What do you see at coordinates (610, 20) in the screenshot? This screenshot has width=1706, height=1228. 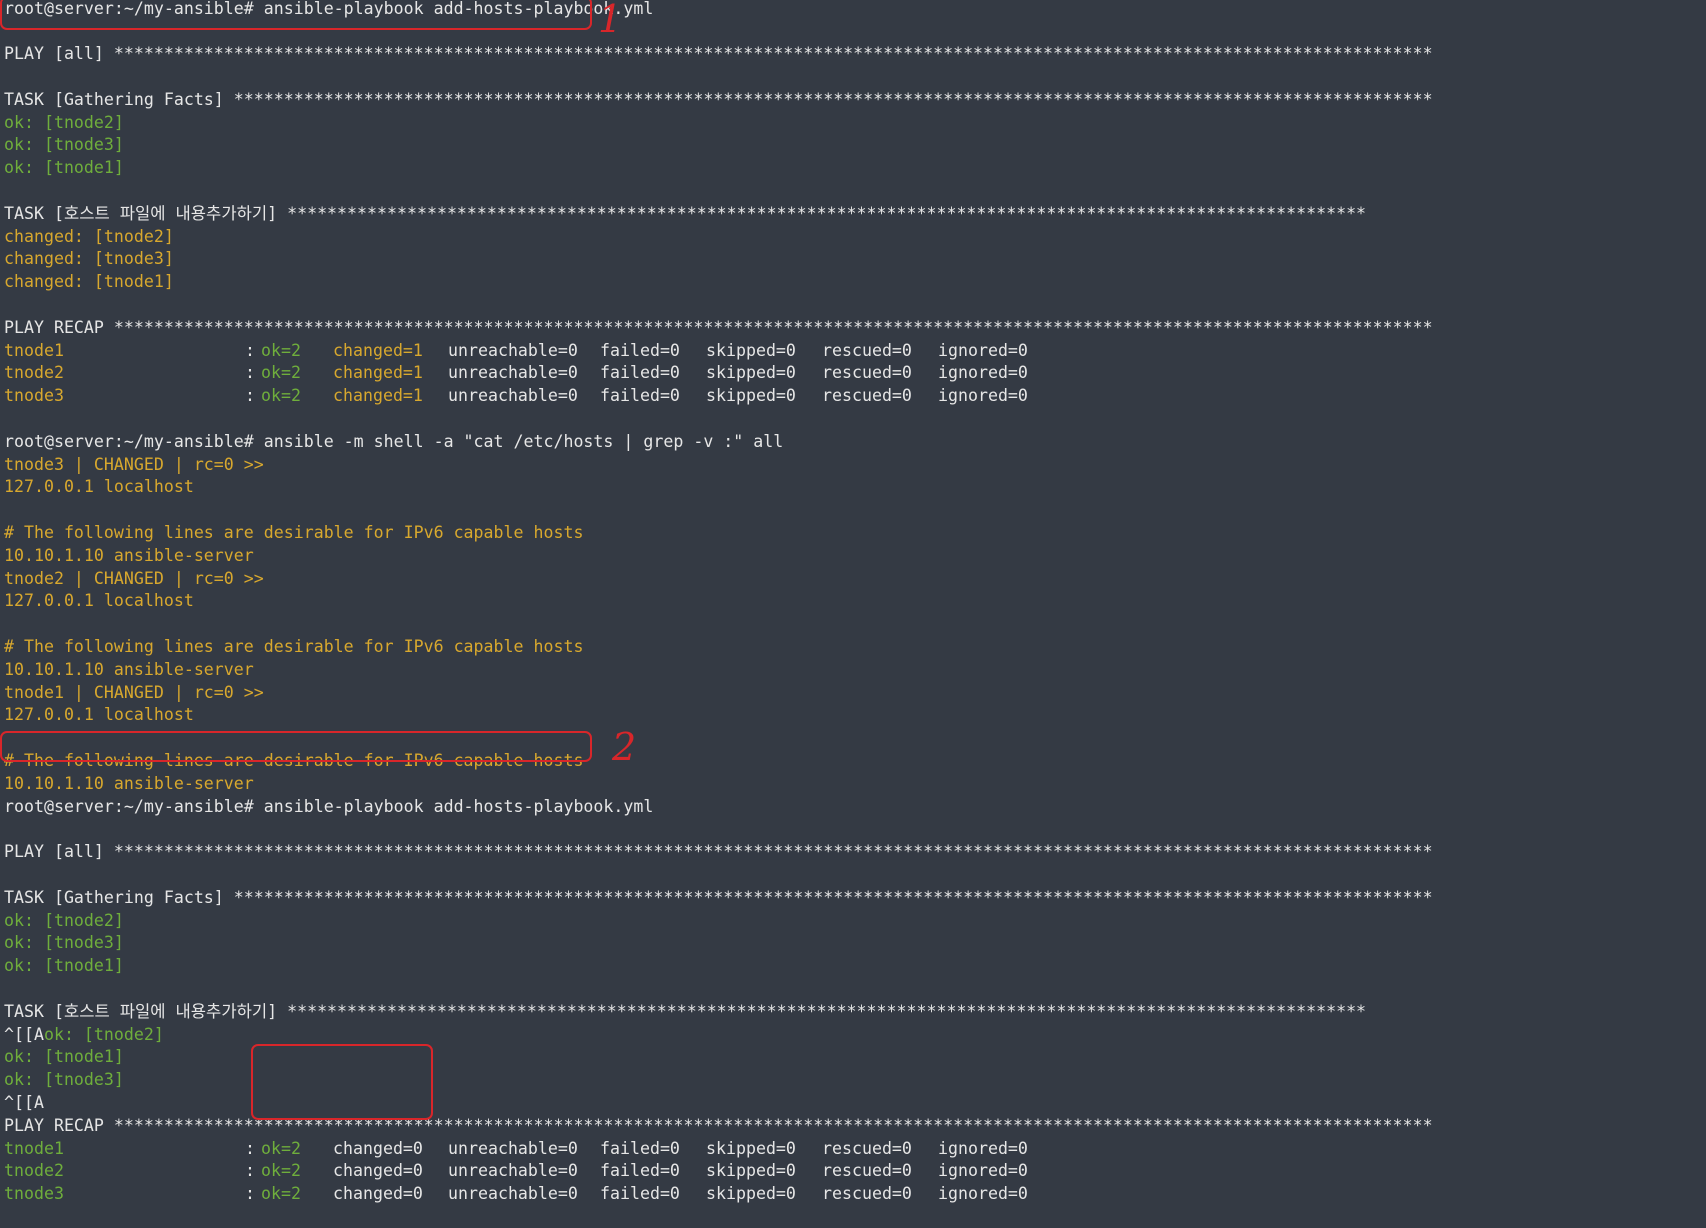 I see `annotation-number-1: 1` at bounding box center [610, 20].